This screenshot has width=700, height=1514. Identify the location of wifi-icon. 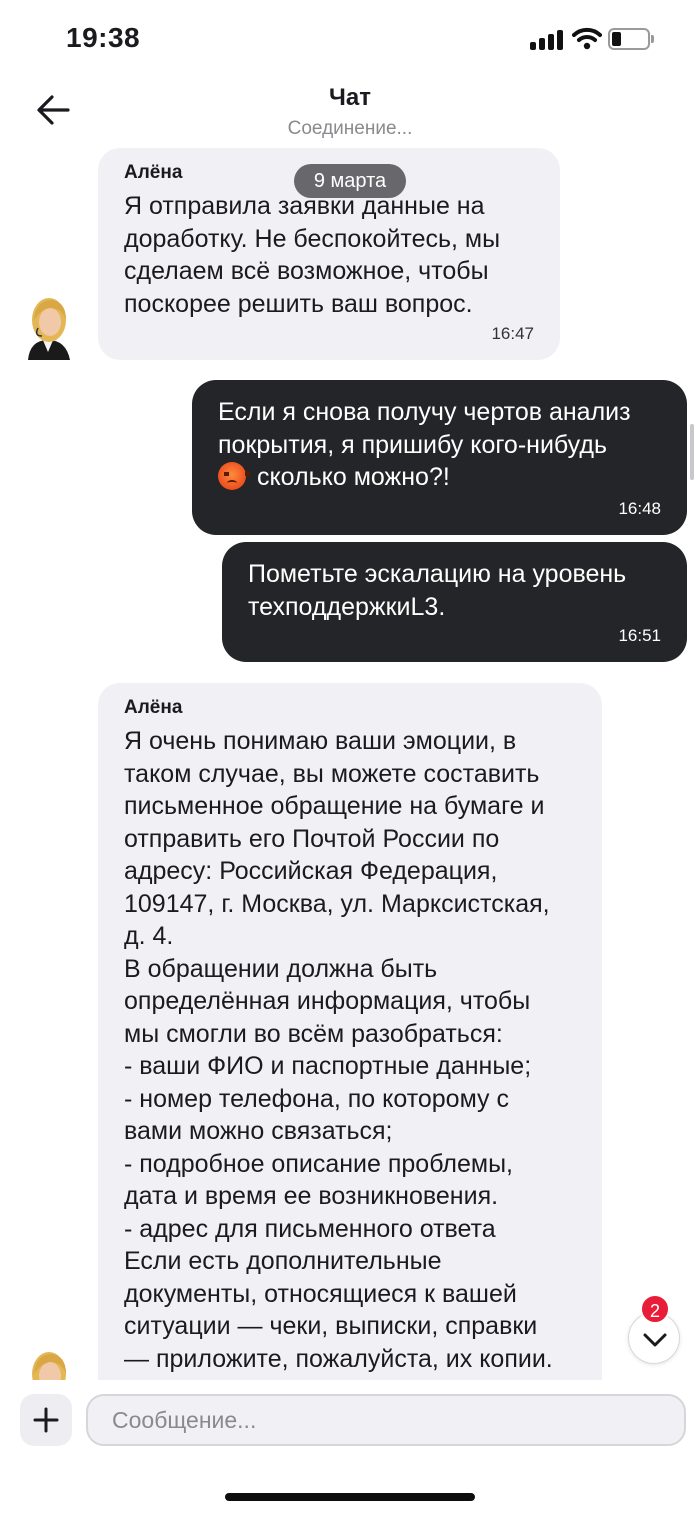
(587, 38).